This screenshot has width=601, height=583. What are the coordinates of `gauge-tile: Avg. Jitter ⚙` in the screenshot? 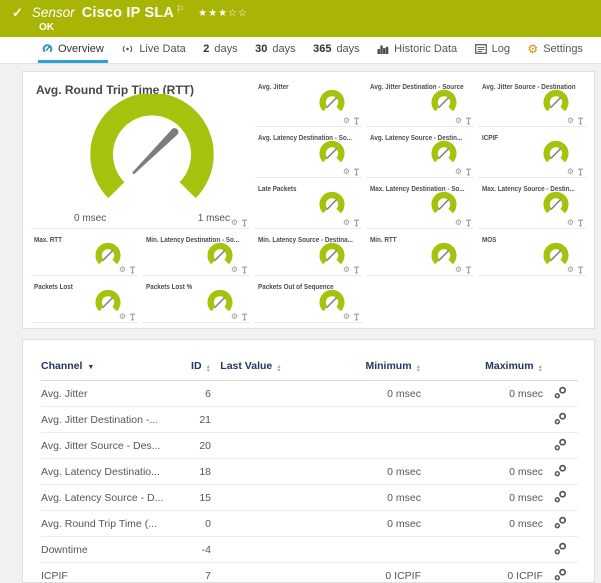 It's located at (308, 103).